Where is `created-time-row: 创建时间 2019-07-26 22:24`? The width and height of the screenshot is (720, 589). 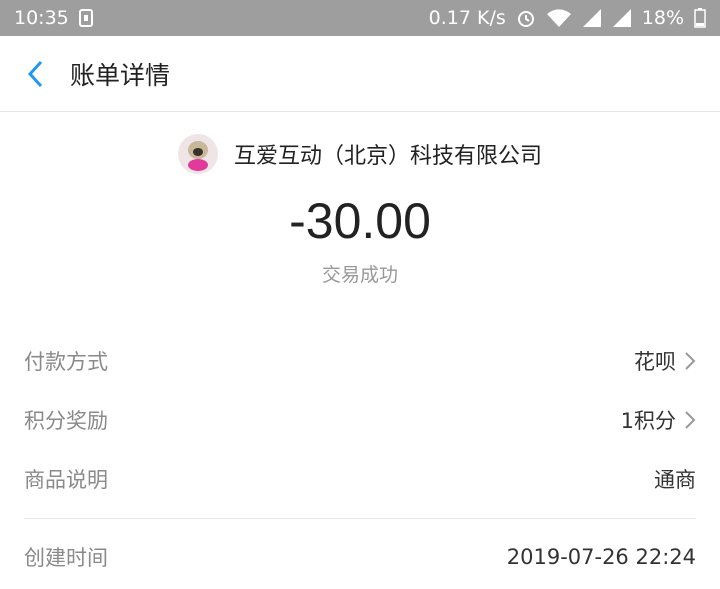
created-time-row: 创建时间 2019-07-26 22:24 is located at coordinates (360, 556).